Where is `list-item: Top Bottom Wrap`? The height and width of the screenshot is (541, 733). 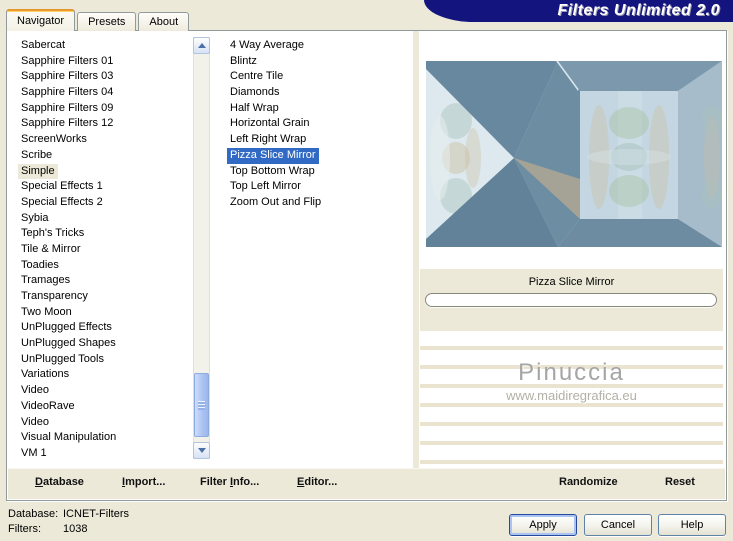
list-item: Top Bottom Wrap is located at coordinates (318, 172).